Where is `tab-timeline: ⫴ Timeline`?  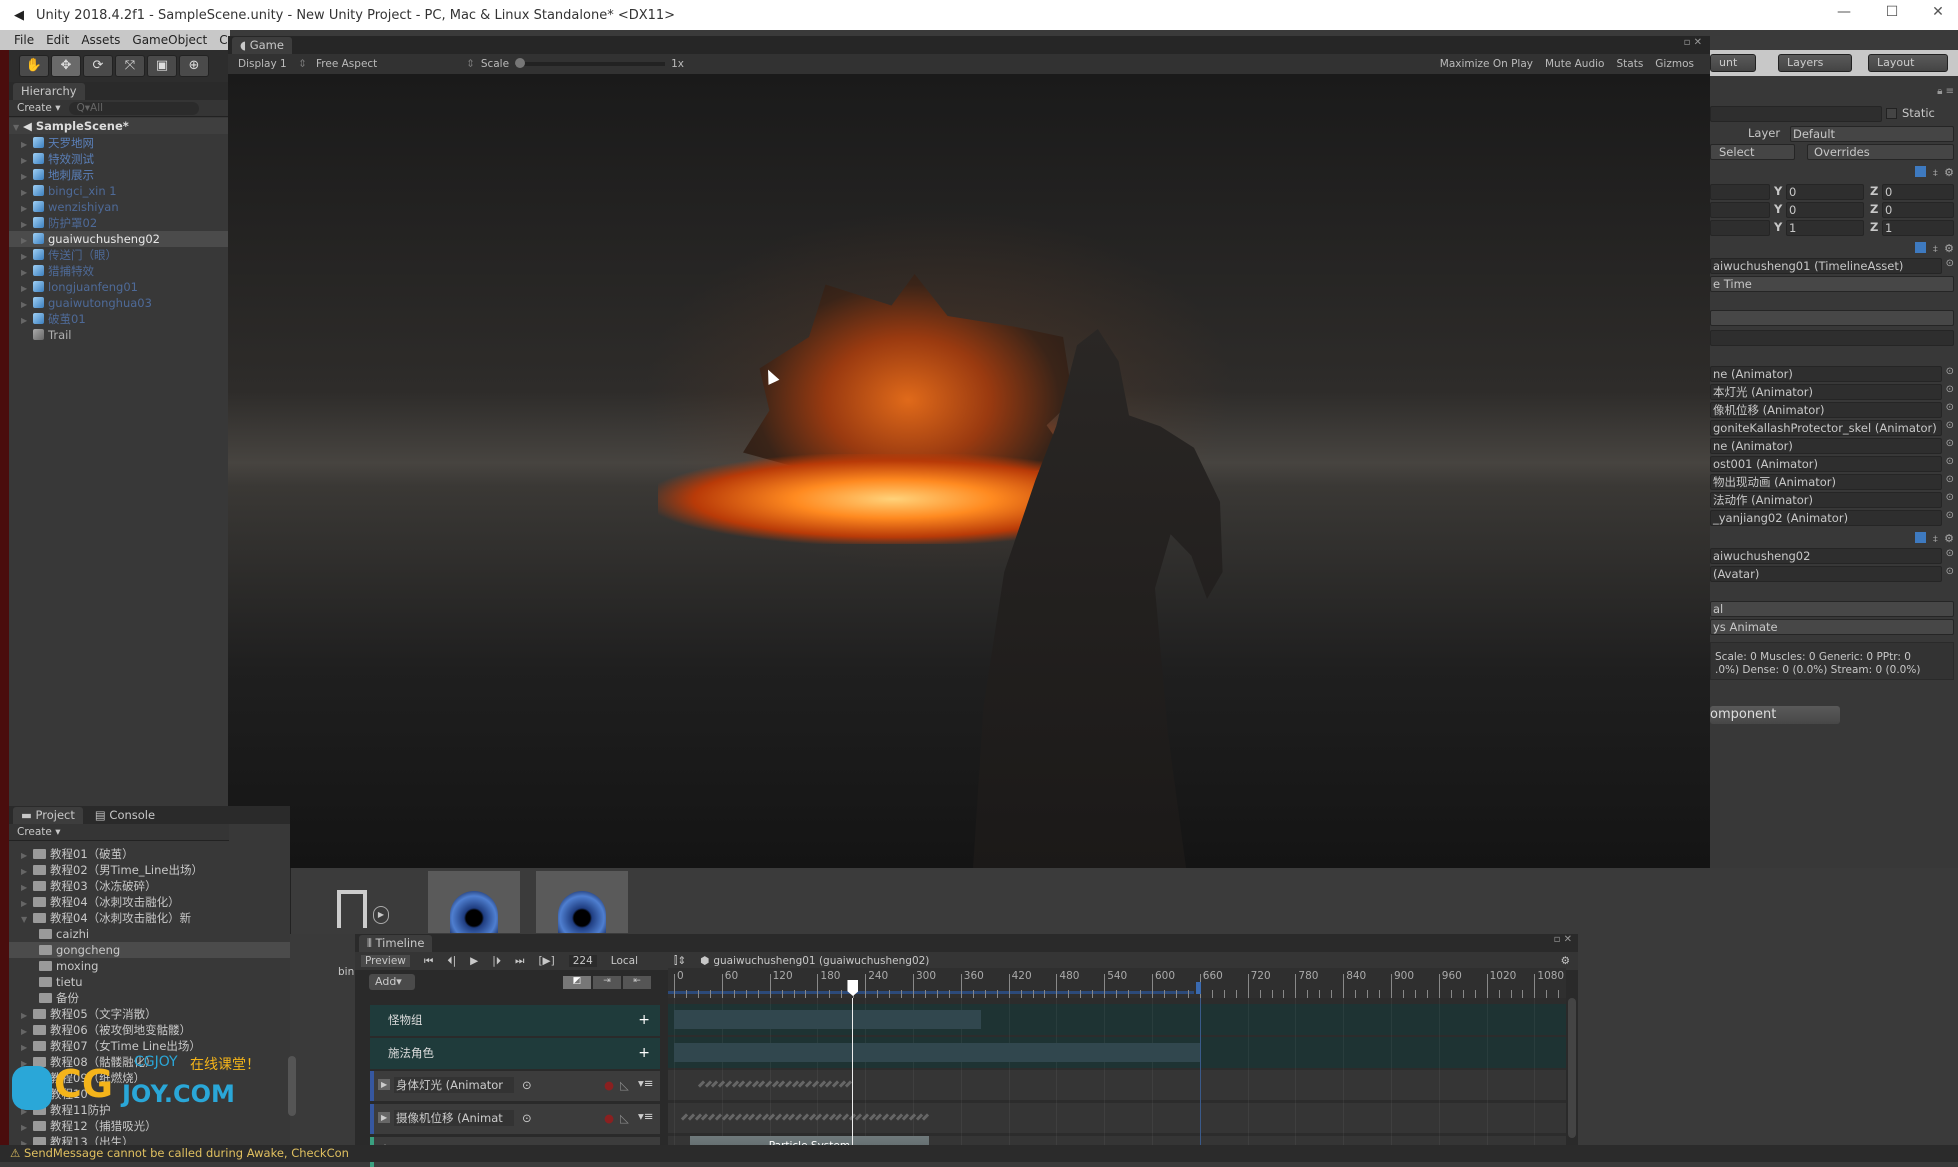 tab-timeline: ⫴ Timeline is located at coordinates (396, 943).